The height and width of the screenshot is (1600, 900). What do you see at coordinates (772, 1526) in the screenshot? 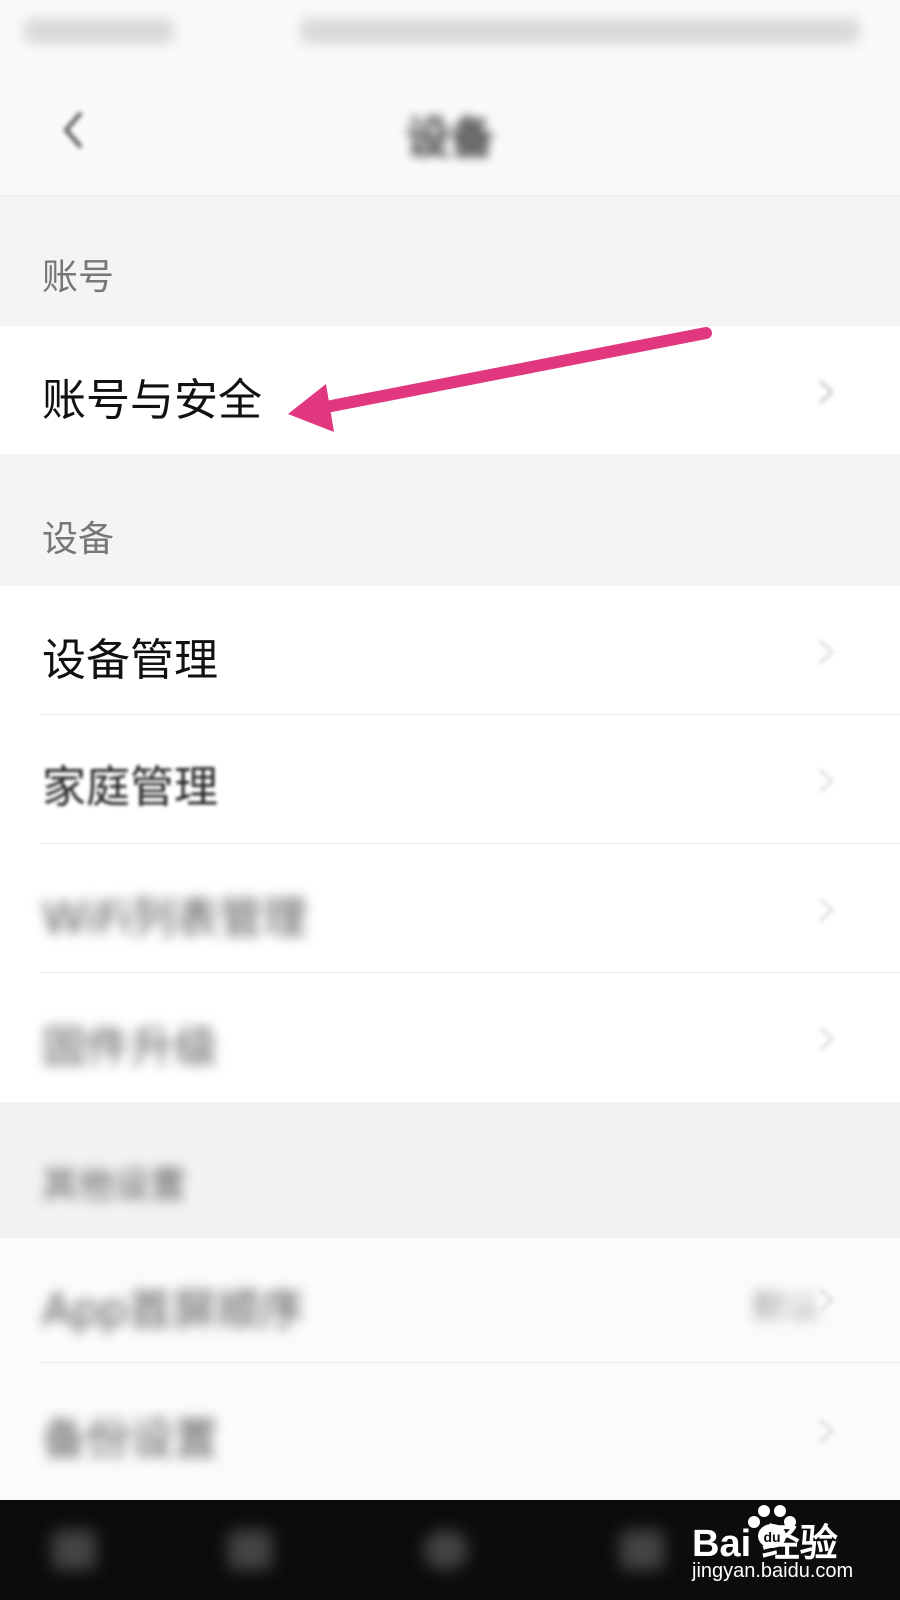
I see `paw-icon: du` at bounding box center [772, 1526].